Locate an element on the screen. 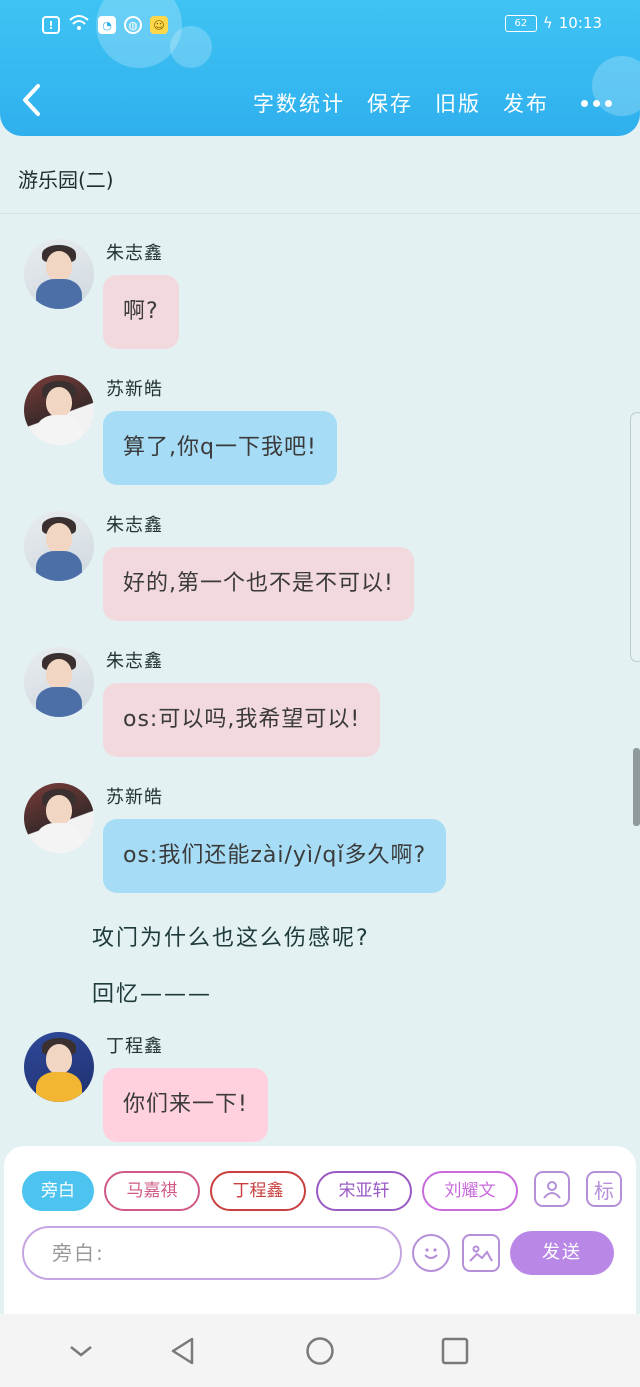 The width and height of the screenshot is (640, 1387). message-bubble: os:我们还能zài/yì/qǐ多久啊? is located at coordinates (275, 856).